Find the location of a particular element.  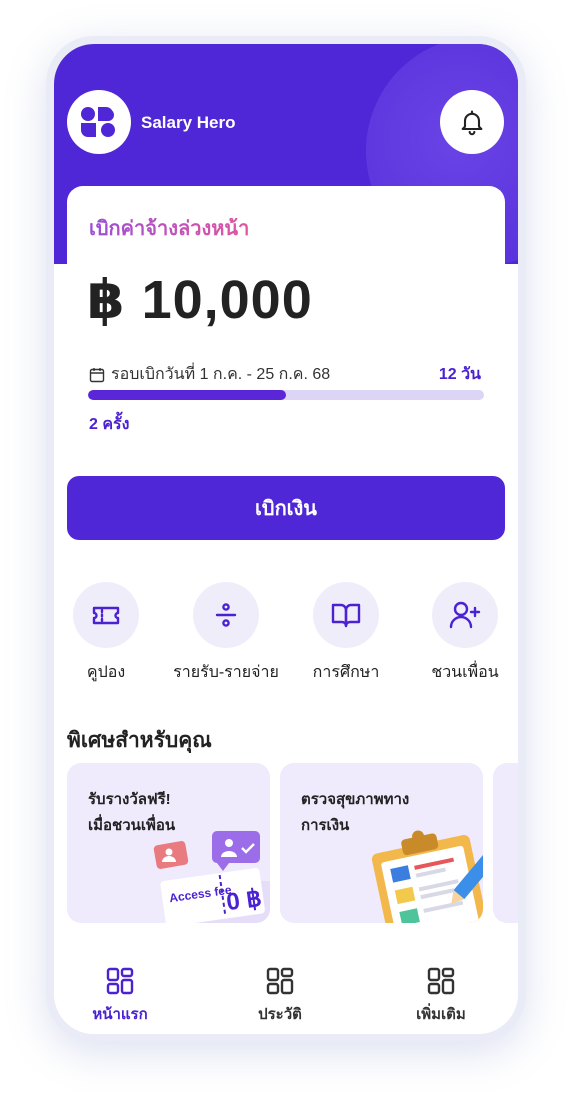

action-education: การศึกษา is located at coordinates (346, 633).